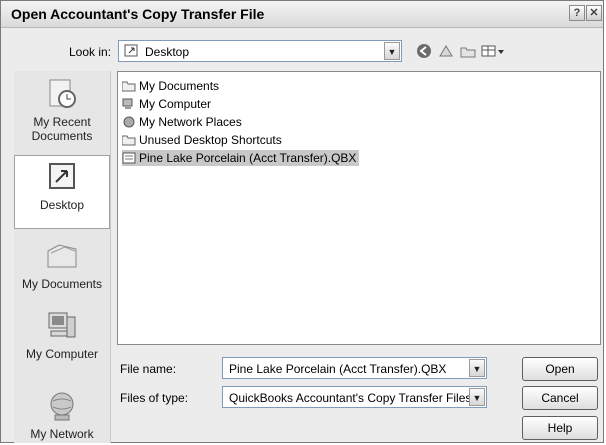 This screenshot has width=606, height=445. I want to click on back-icon, so click(424, 52).